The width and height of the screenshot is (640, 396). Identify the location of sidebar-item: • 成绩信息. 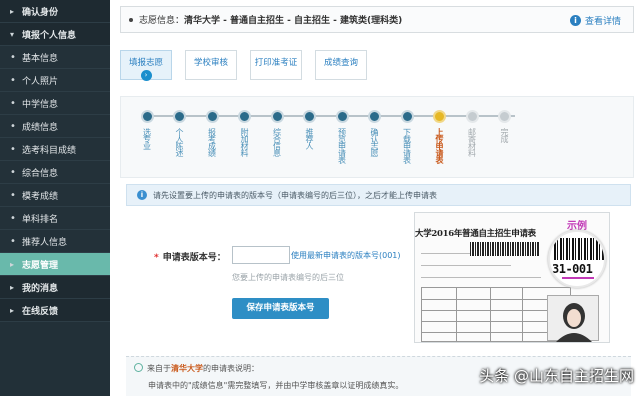
(55, 126).